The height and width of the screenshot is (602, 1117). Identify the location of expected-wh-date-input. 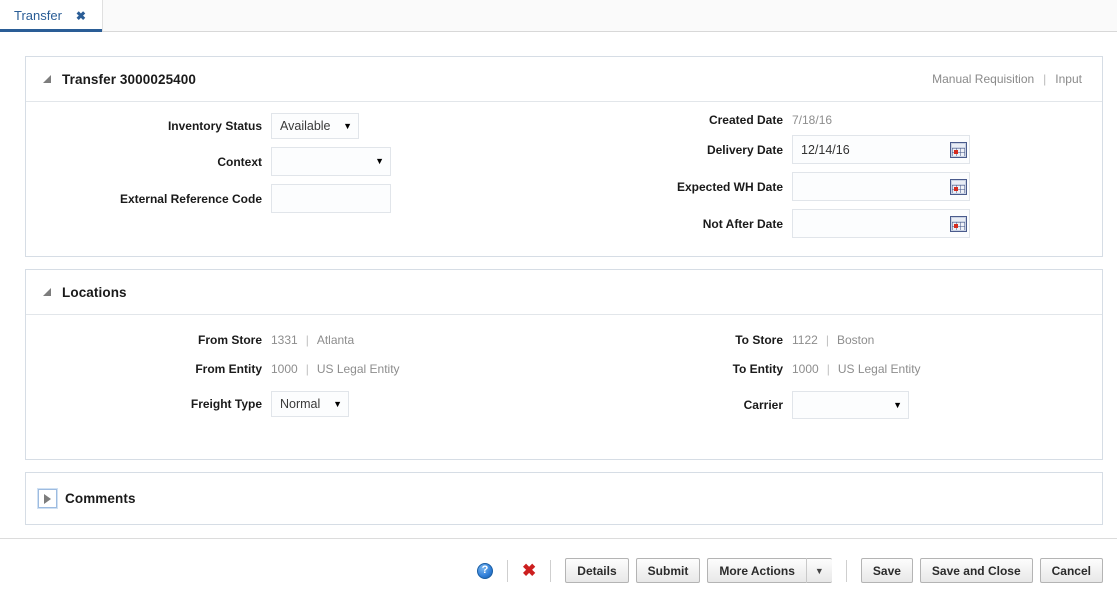
(881, 186).